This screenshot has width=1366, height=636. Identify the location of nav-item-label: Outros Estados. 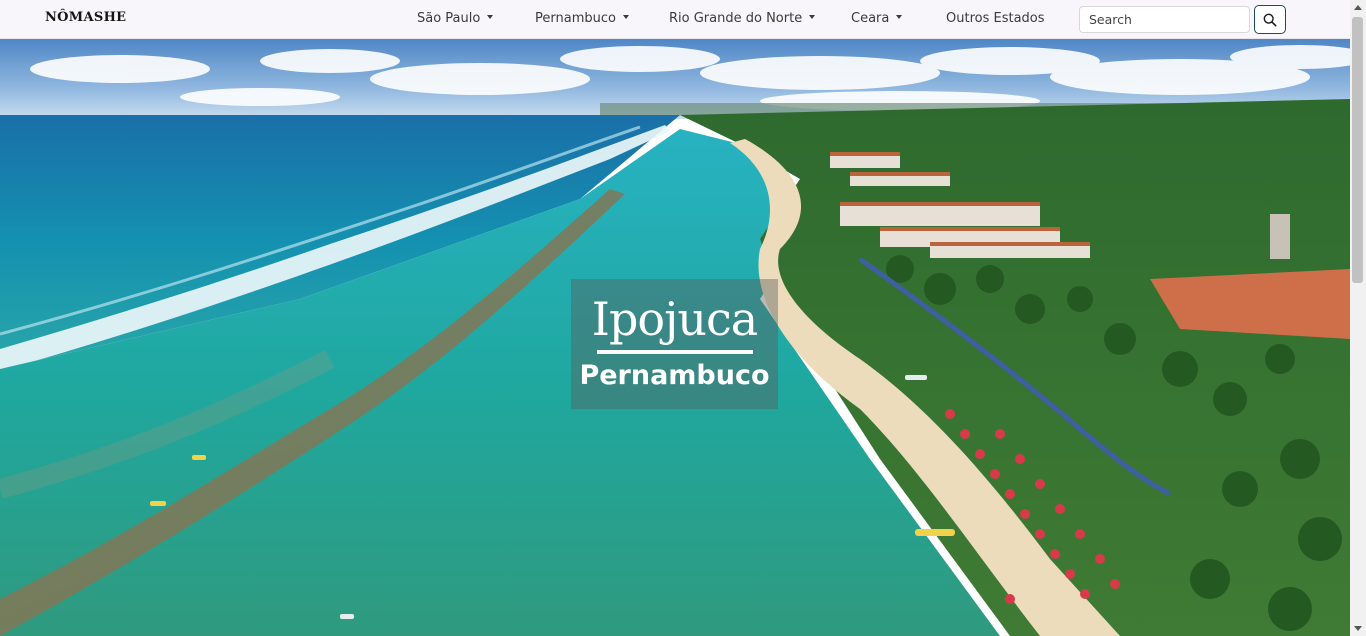
(995, 18).